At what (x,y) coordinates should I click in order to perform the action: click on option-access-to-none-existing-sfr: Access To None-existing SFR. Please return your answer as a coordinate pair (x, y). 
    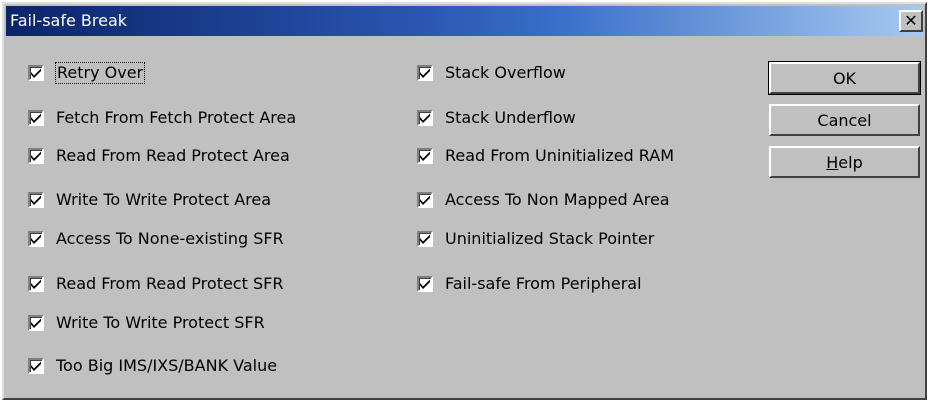
    Looking at the image, I should click on (156, 239).